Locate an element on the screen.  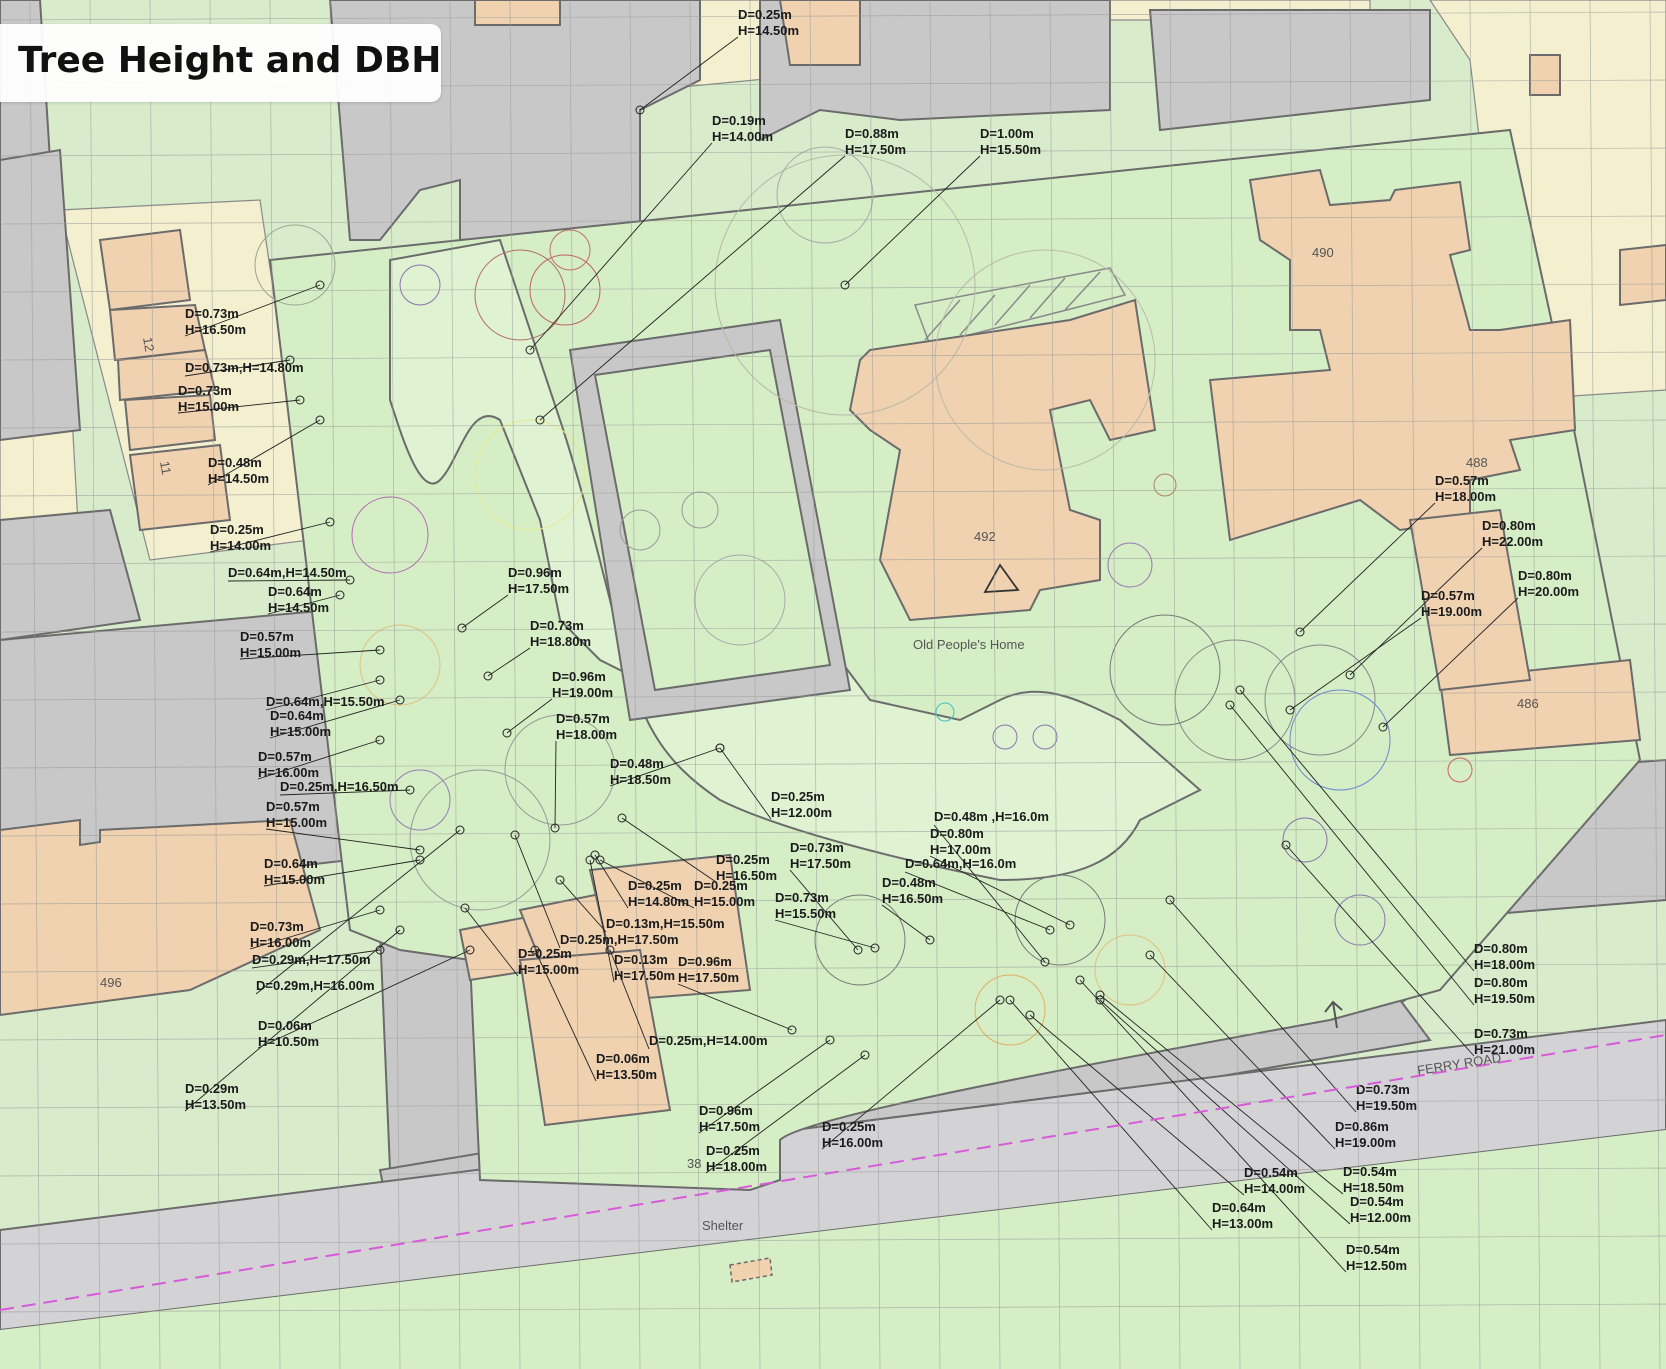
tree-label: D=0.64m,H=15.50m is located at coordinates (325, 701).